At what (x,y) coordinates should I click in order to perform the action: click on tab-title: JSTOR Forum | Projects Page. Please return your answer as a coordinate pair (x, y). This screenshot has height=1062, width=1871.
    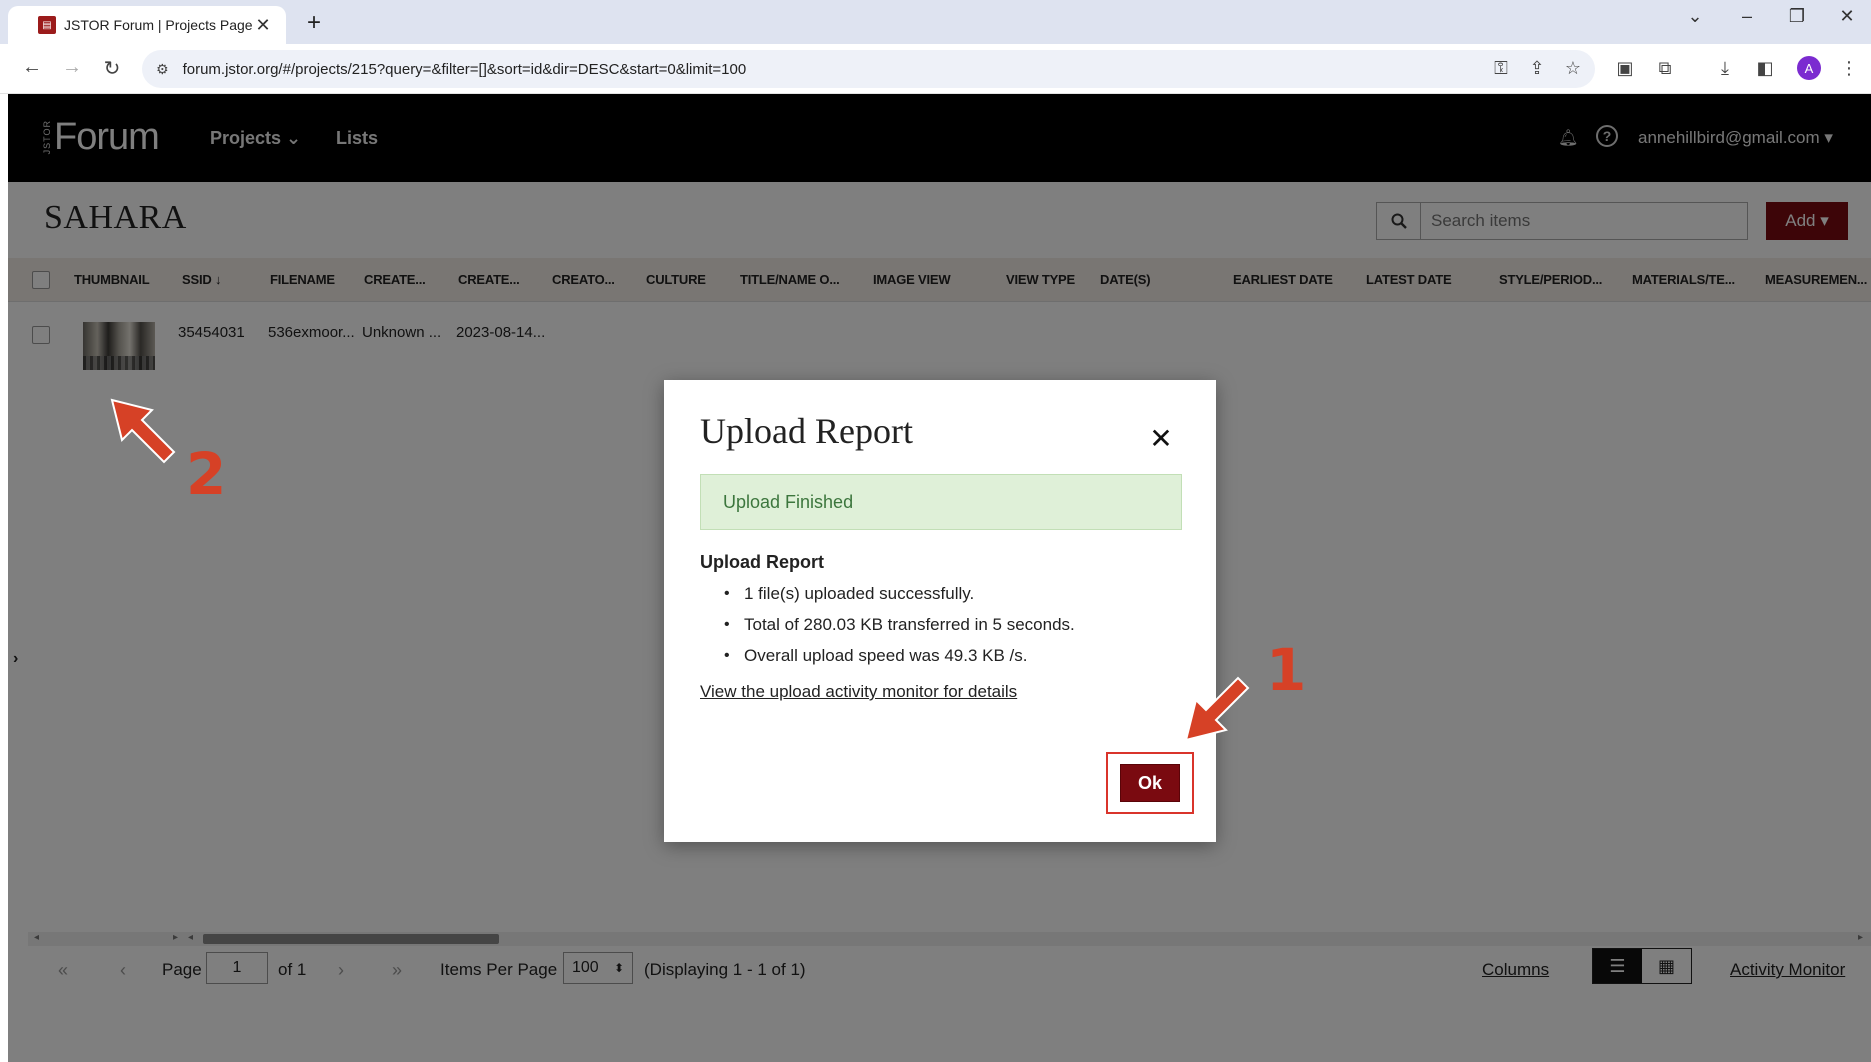
    Looking at the image, I should click on (158, 25).